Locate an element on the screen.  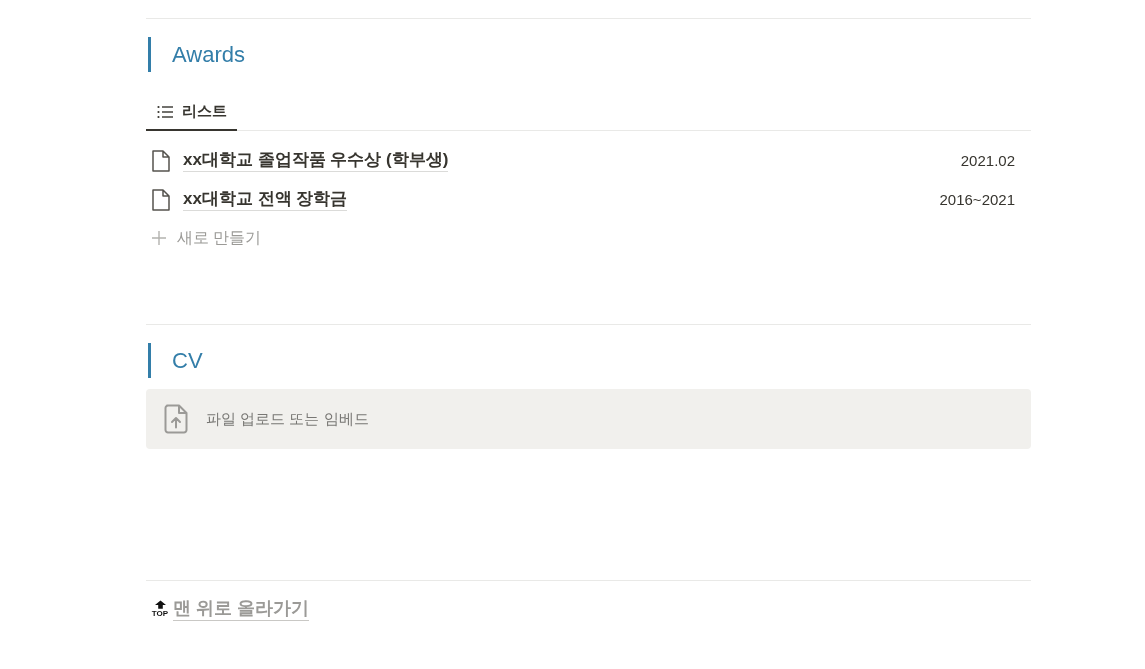
section-heading: CV is located at coordinates (176, 360).